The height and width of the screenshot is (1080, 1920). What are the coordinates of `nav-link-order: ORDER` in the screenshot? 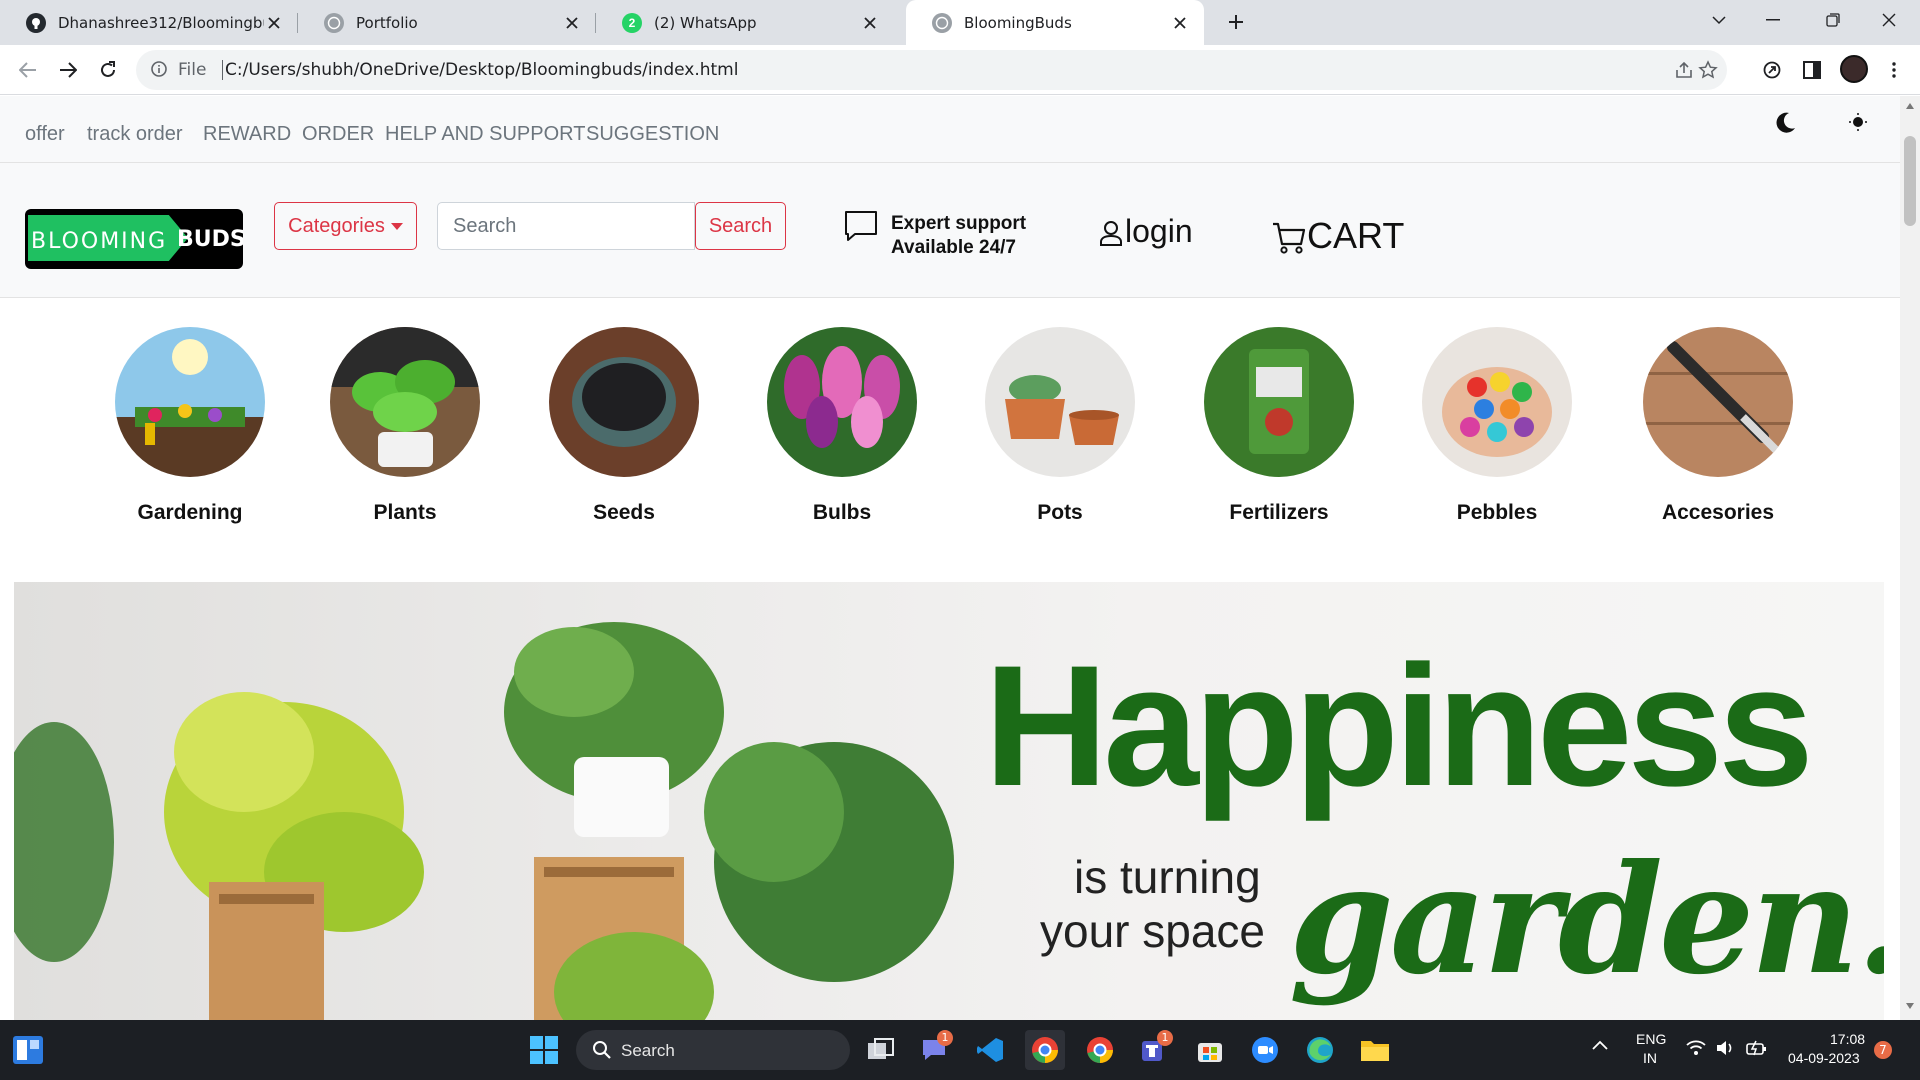 It's located at (338, 134).